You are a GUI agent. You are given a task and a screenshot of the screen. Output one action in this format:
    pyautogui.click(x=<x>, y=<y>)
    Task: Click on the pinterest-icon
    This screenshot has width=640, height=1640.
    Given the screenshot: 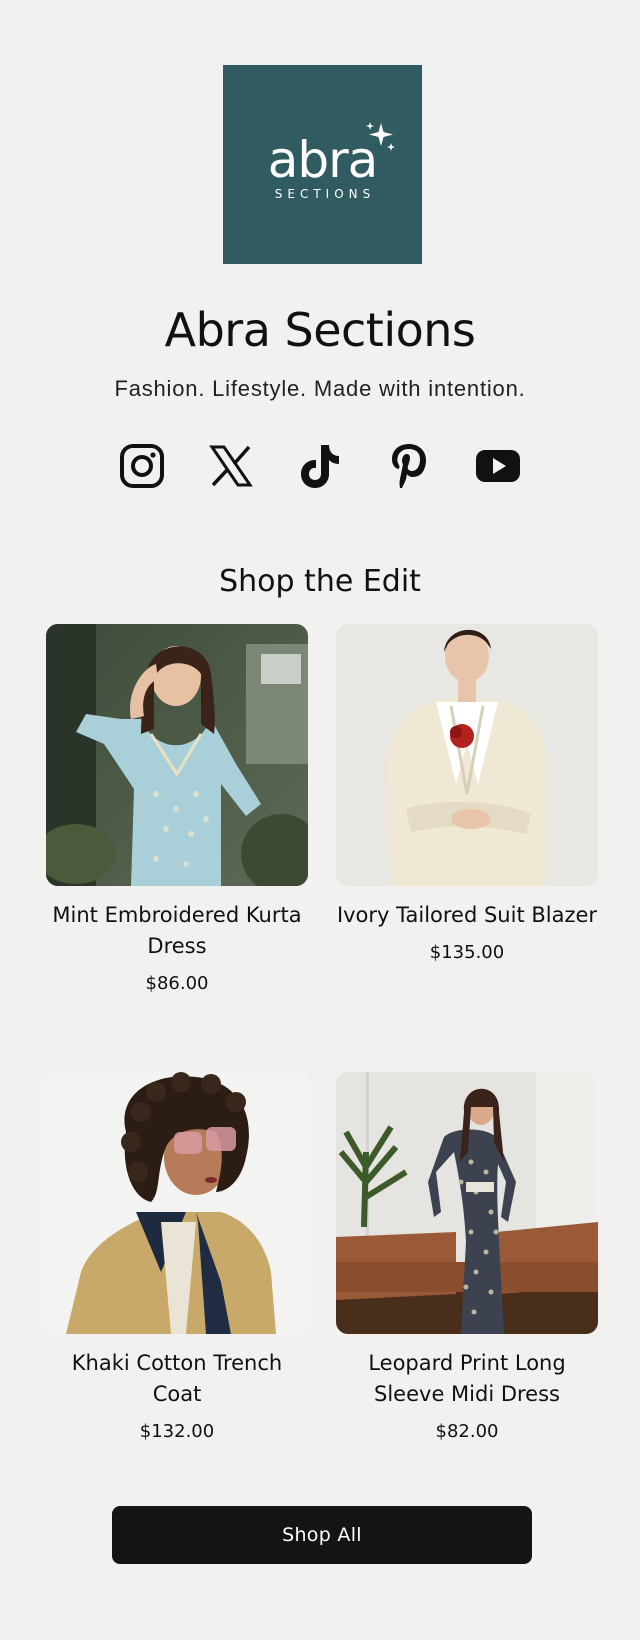 What is the action you would take?
    pyautogui.click(x=409, y=466)
    